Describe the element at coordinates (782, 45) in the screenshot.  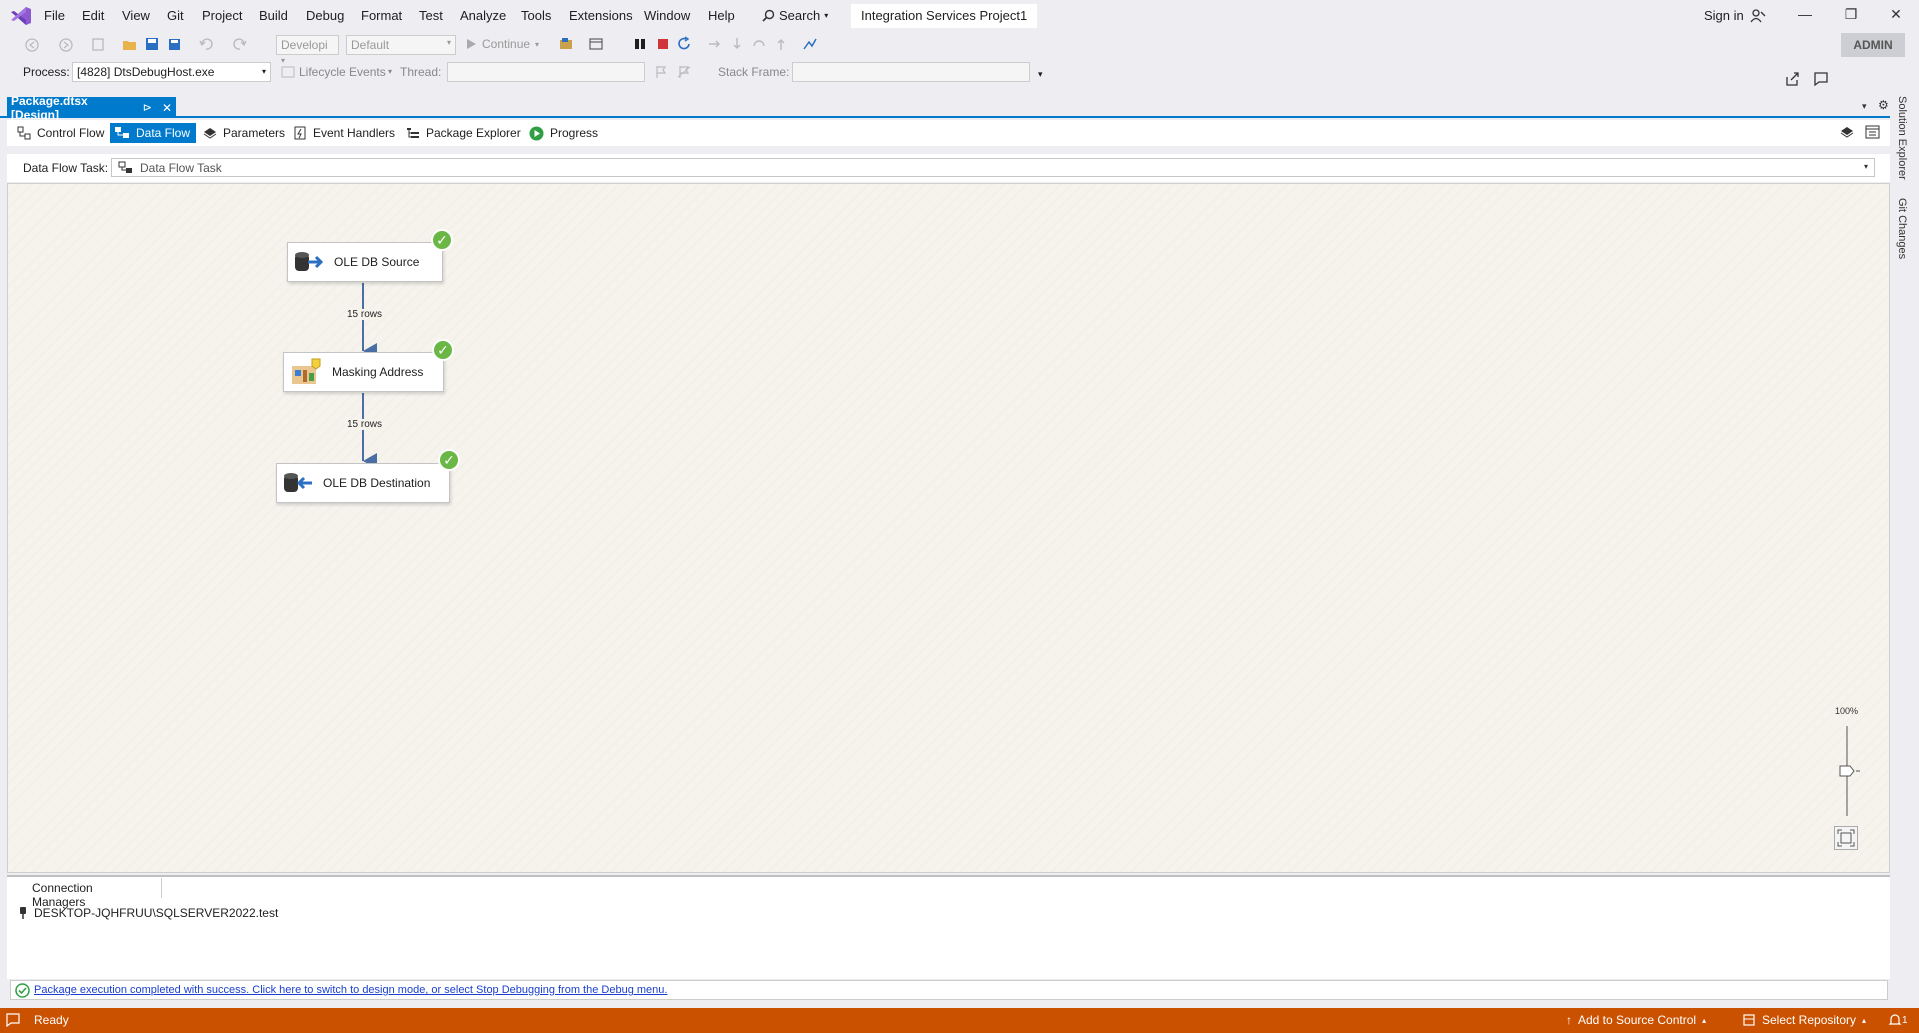
I see `step-out-icon` at that location.